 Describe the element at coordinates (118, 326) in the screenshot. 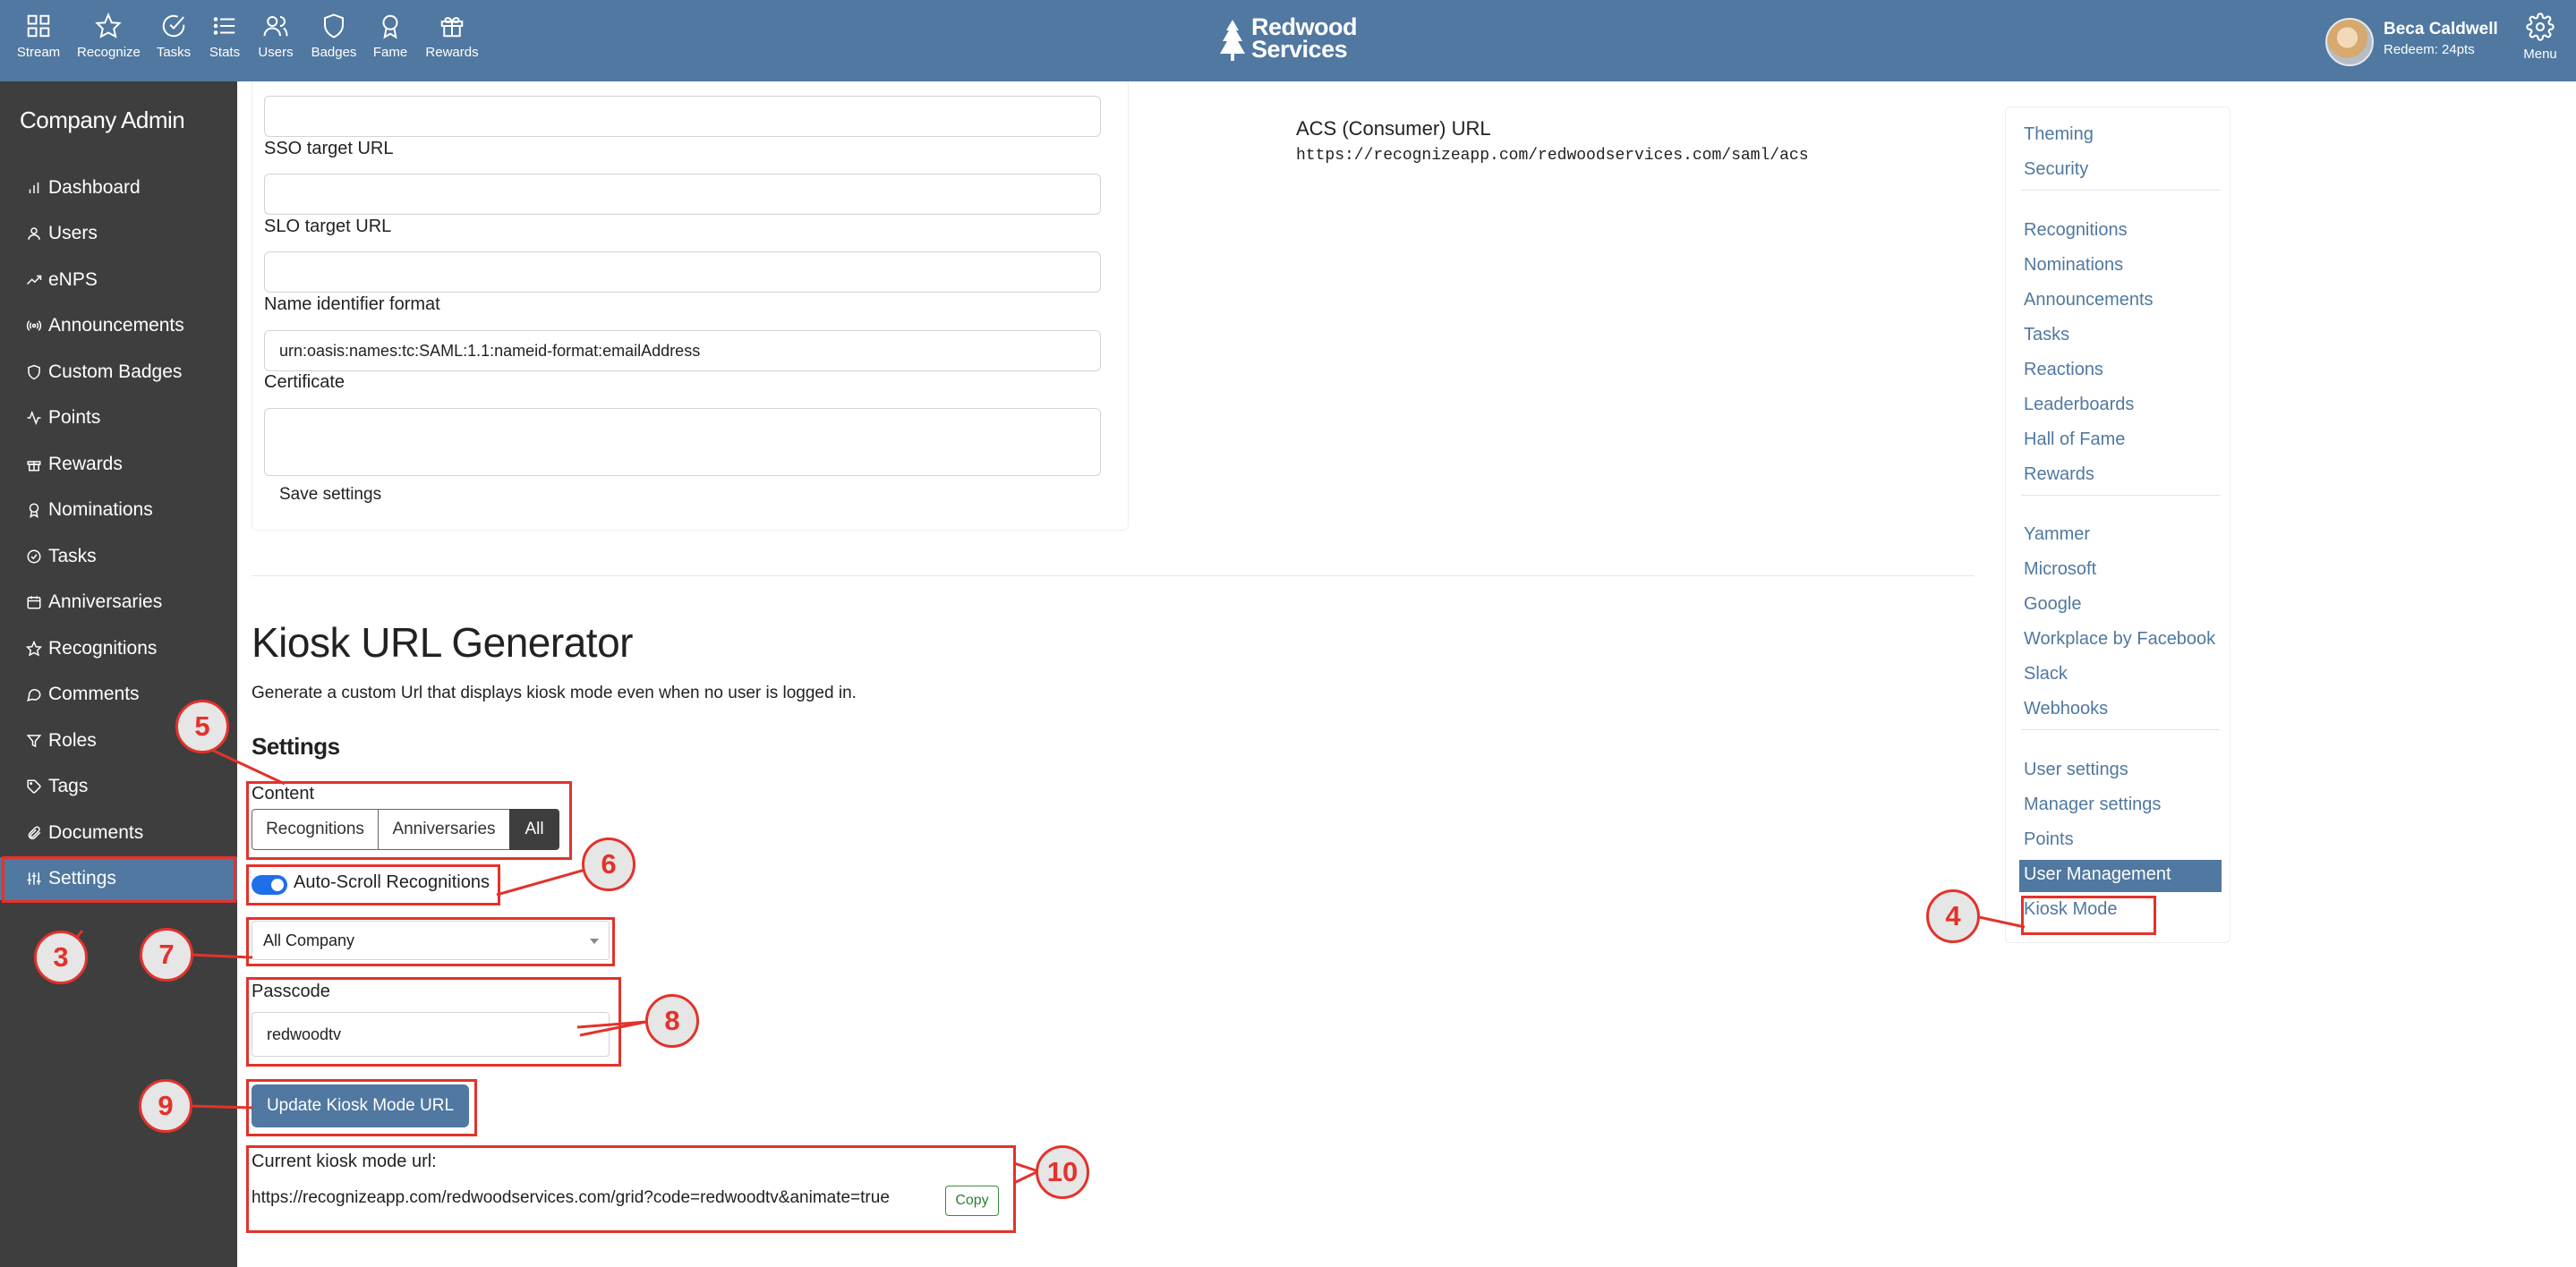

I see `sidebar-item-announcements: Announcements` at that location.